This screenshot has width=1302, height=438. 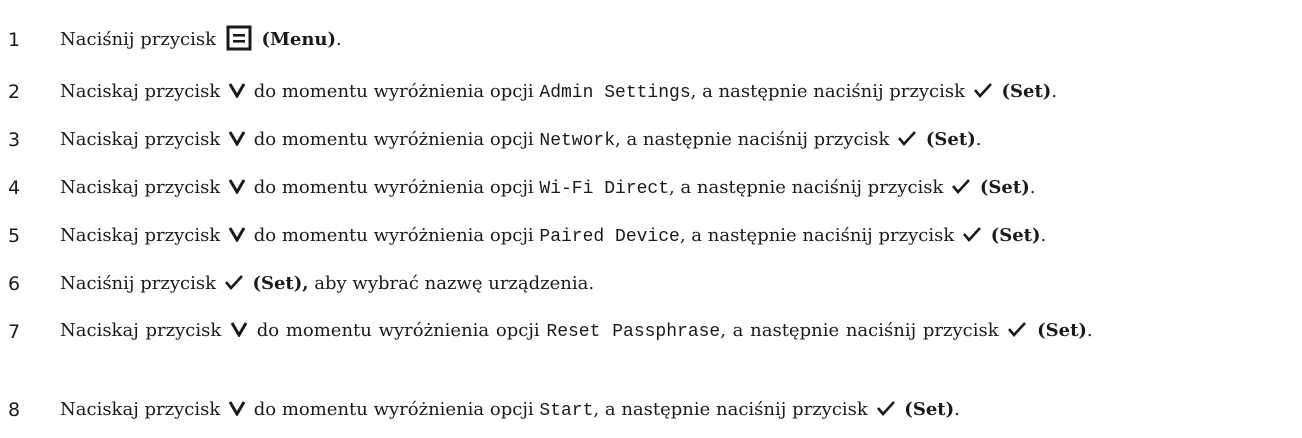 What do you see at coordinates (239, 38) in the screenshot?
I see `menu-button-icon` at bounding box center [239, 38].